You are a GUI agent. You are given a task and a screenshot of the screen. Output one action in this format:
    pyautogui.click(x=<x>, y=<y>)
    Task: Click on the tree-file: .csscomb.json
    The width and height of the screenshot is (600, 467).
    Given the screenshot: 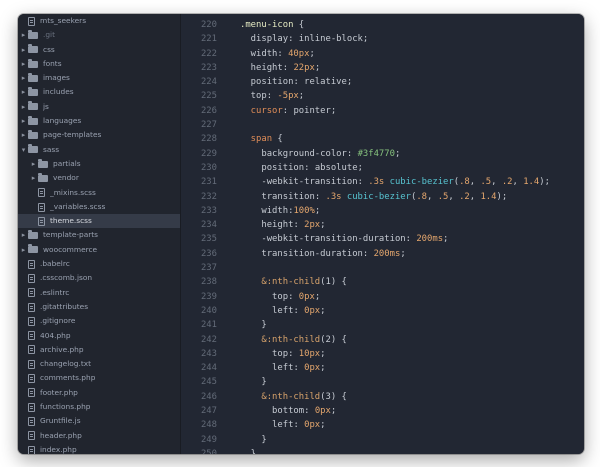 What is the action you would take?
    pyautogui.click(x=99, y=278)
    